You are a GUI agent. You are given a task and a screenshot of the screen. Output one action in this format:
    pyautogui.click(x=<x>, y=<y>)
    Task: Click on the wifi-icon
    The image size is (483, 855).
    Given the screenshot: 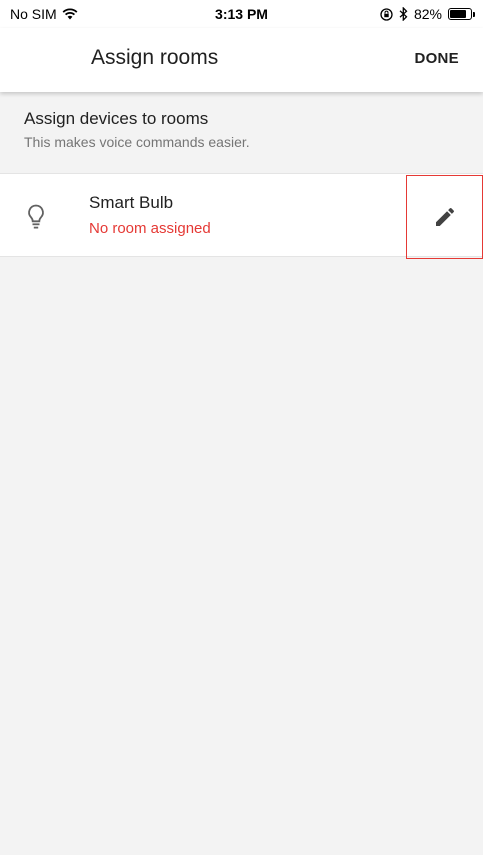 What is the action you would take?
    pyautogui.click(x=70, y=14)
    